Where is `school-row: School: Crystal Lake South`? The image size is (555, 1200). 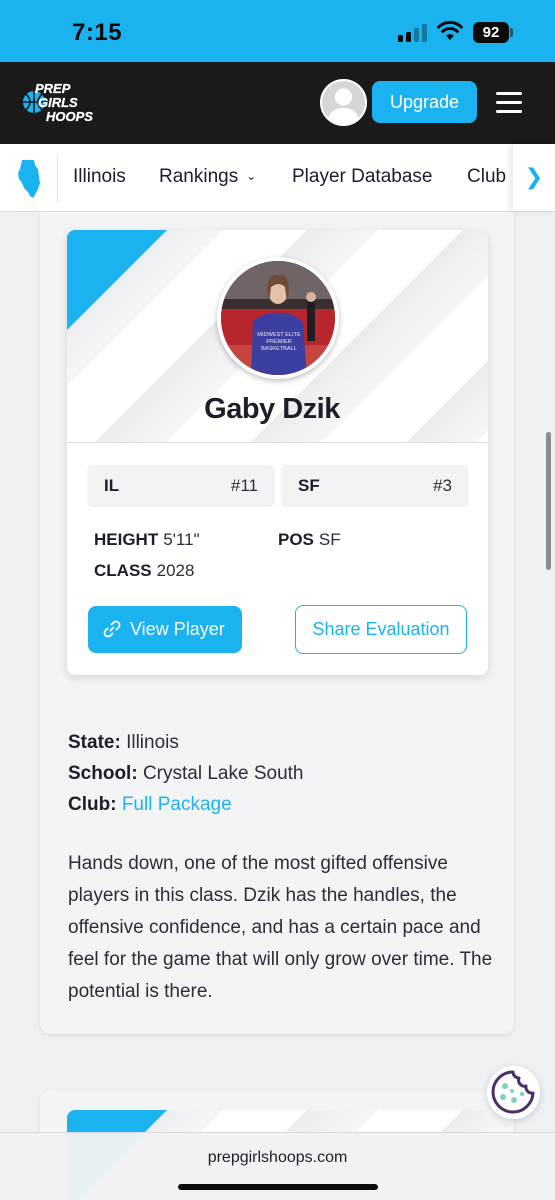 school-row: School: Crystal Lake South is located at coordinates (185, 774).